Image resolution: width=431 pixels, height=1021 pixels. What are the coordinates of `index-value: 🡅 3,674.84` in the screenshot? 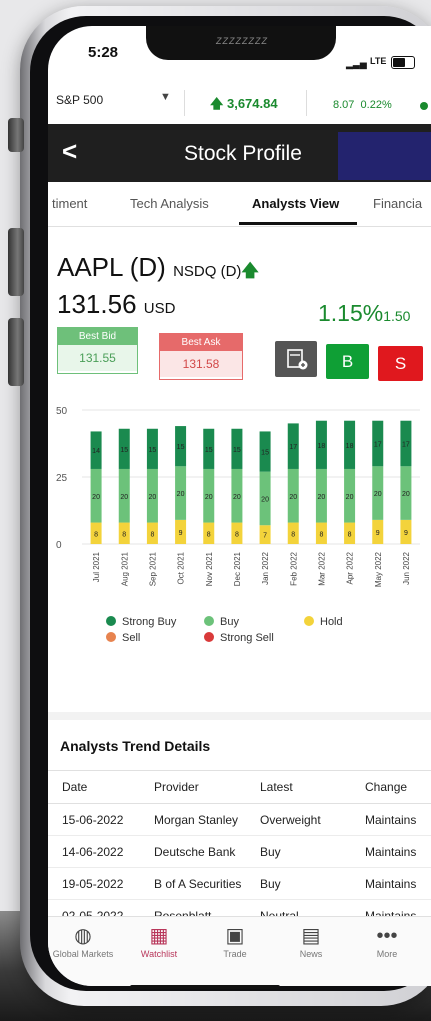 It's located at (244, 106).